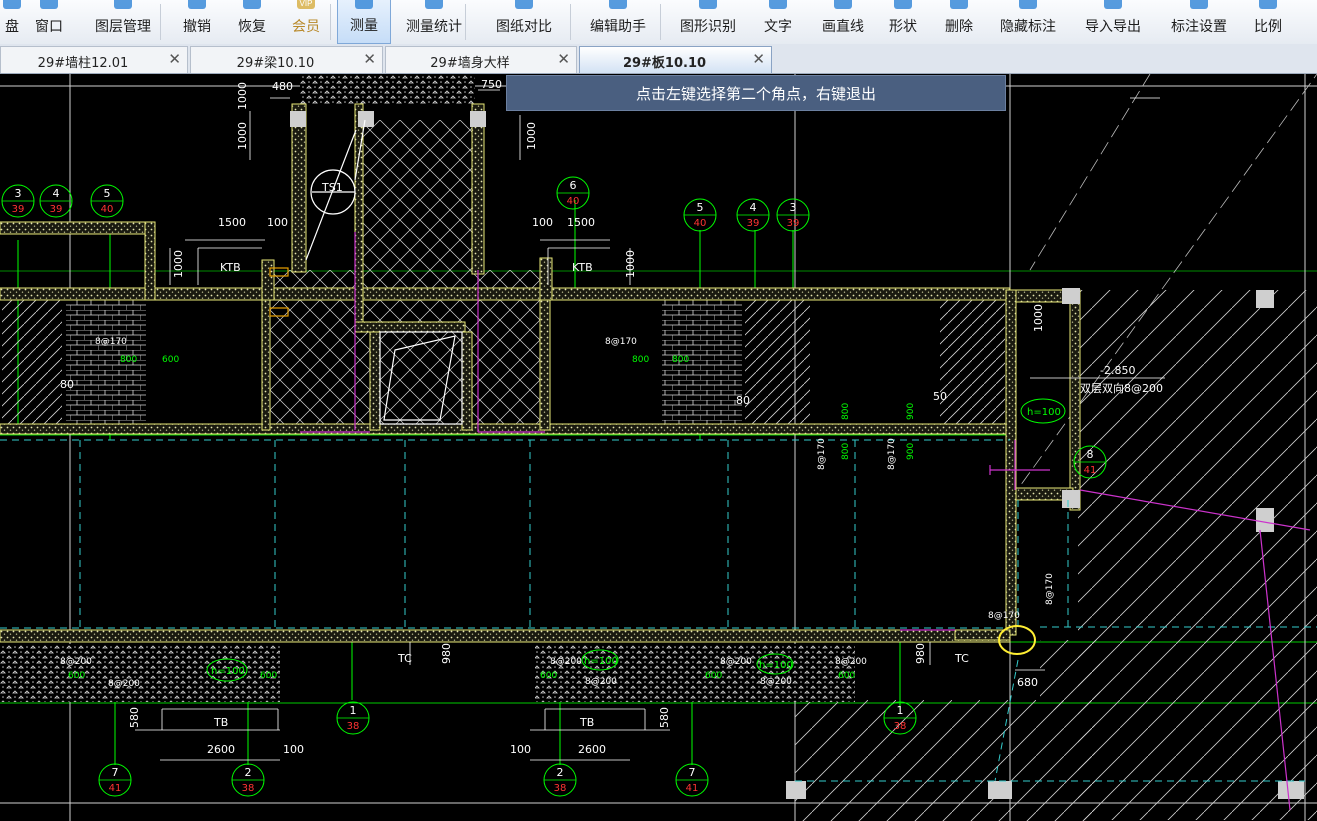  I want to click on toolbar-label: 撤销, so click(197, 27).